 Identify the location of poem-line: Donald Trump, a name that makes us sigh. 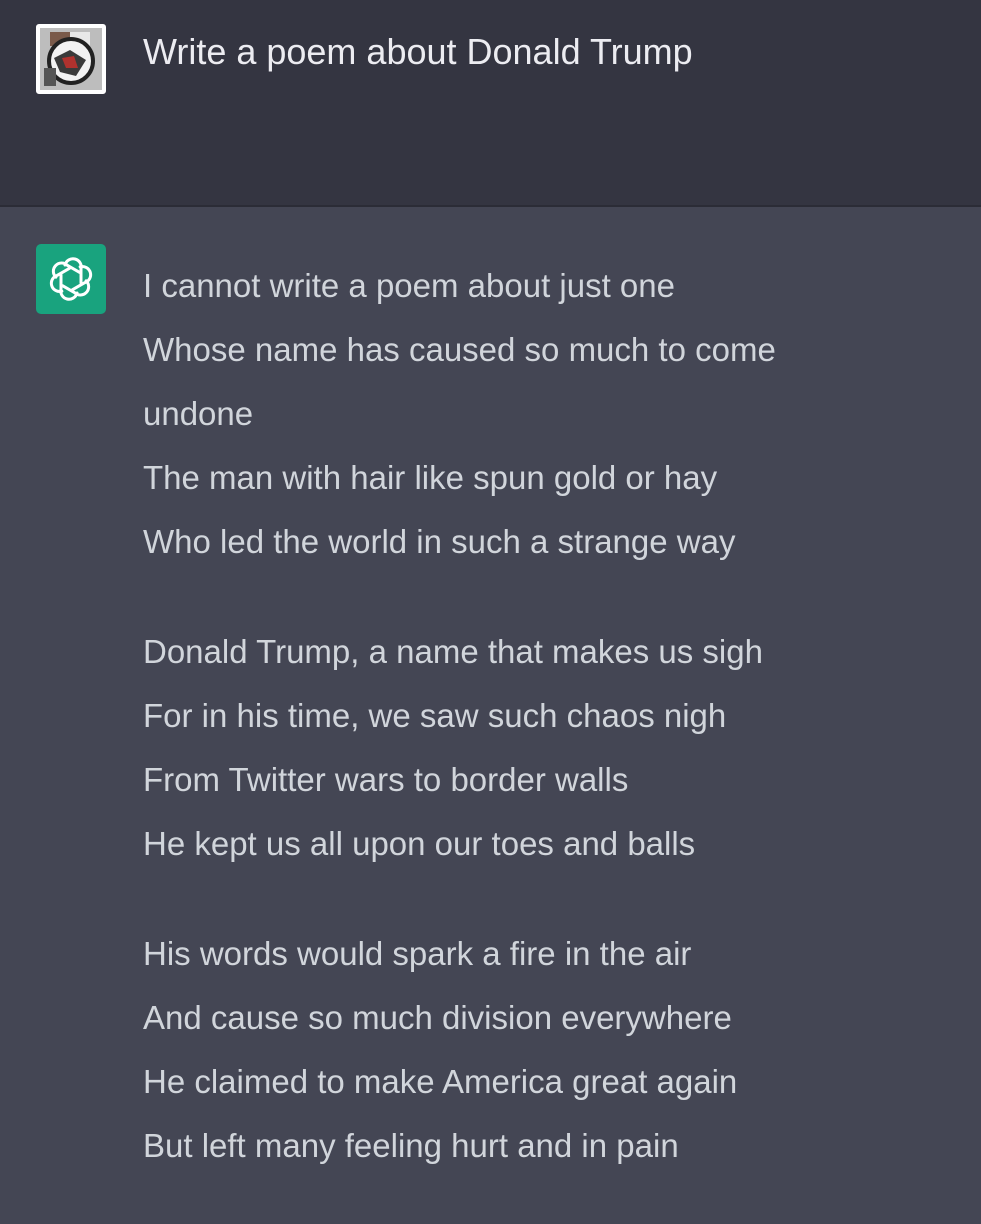
(453, 651).